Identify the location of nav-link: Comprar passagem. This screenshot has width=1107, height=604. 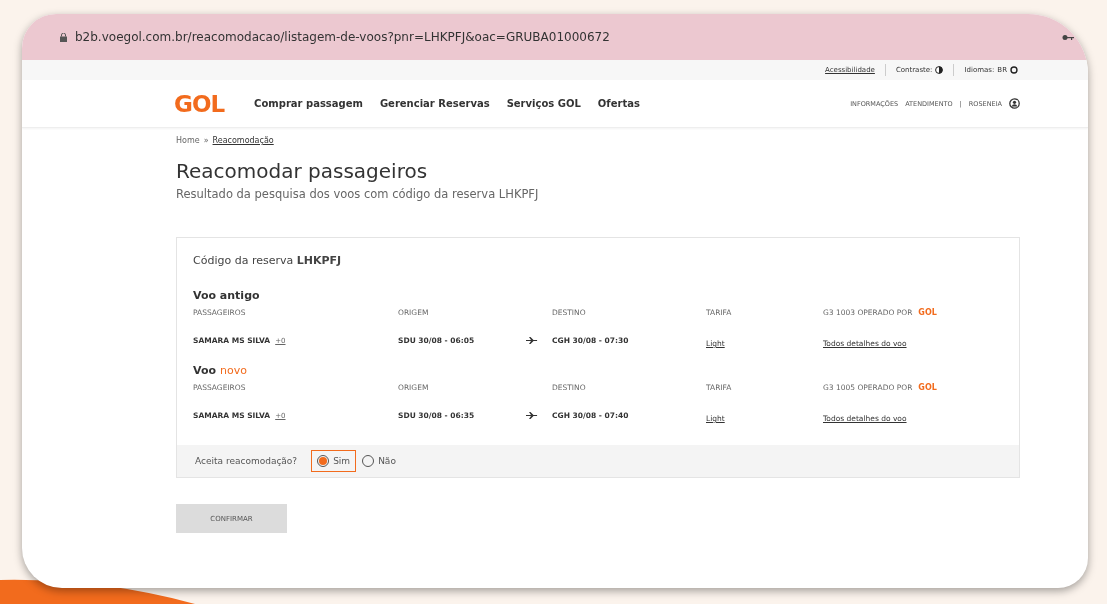
(308, 103).